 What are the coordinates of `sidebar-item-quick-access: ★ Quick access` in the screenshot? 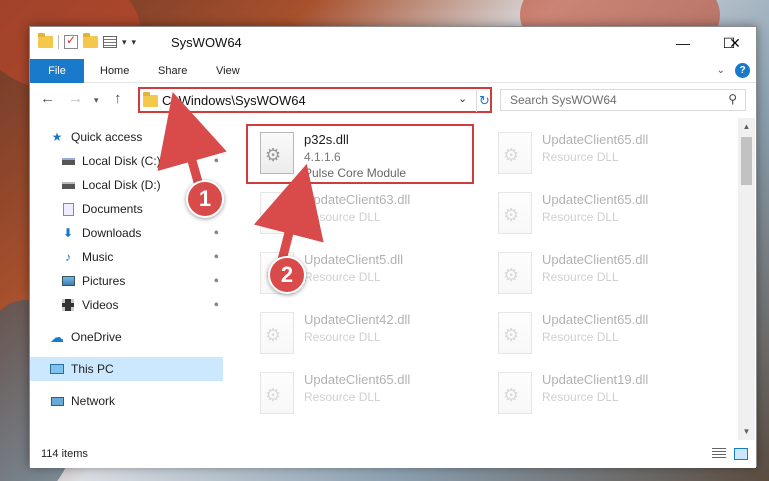 It's located at (136, 137).